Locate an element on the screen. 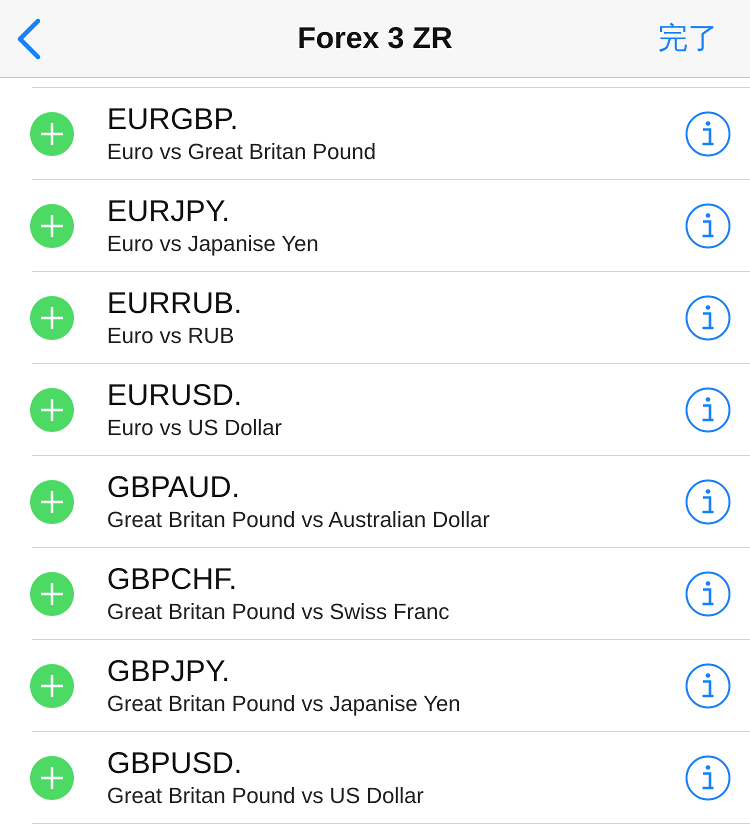 This screenshot has height=826, width=750. symbol-name: EURGBP. is located at coordinates (173, 120).